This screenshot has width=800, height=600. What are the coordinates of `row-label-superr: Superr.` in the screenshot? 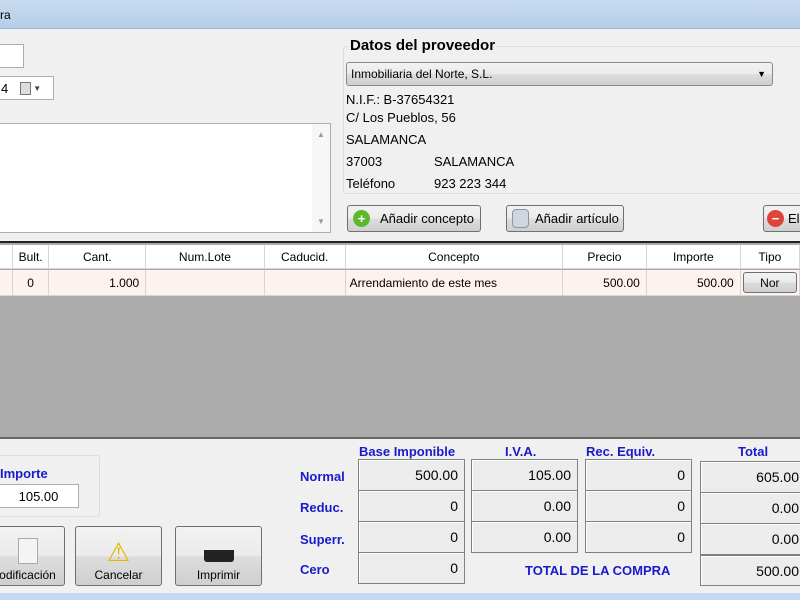 It's located at (322, 539).